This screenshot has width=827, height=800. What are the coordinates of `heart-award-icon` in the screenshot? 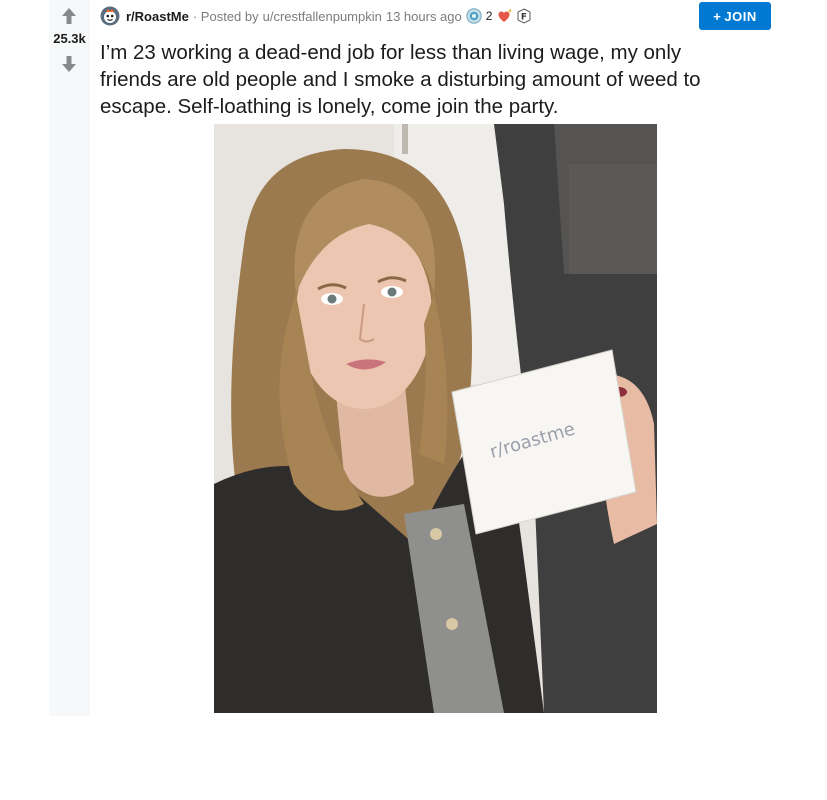 It's located at (504, 16).